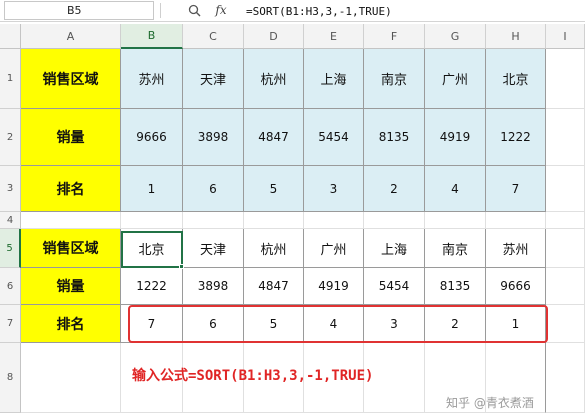  What do you see at coordinates (10, 189) in the screenshot?
I see `row-header-3: 3` at bounding box center [10, 189].